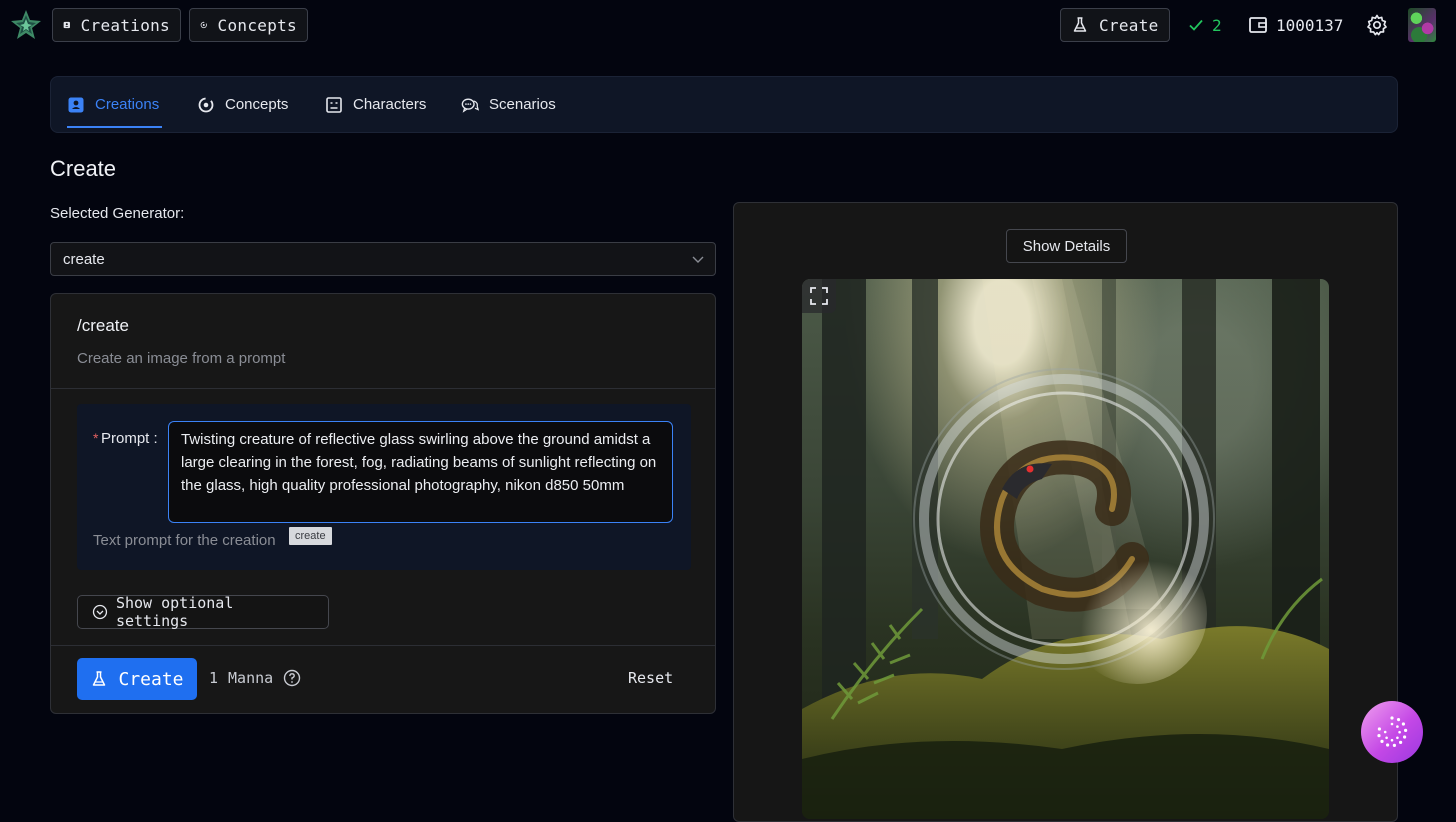  I want to click on optional-settings-label: Show optional settings, so click(174, 612).